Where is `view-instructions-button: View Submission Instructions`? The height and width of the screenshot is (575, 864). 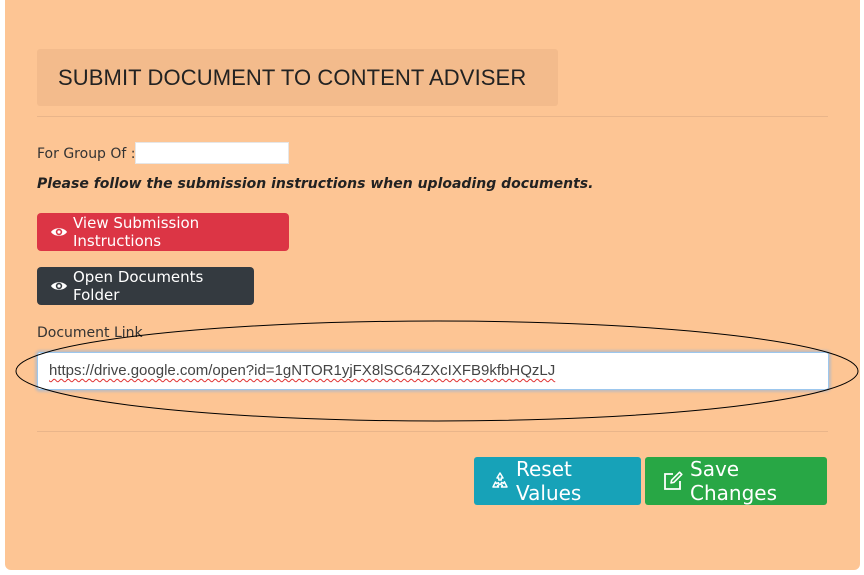
view-instructions-button: View Submission Instructions is located at coordinates (163, 232).